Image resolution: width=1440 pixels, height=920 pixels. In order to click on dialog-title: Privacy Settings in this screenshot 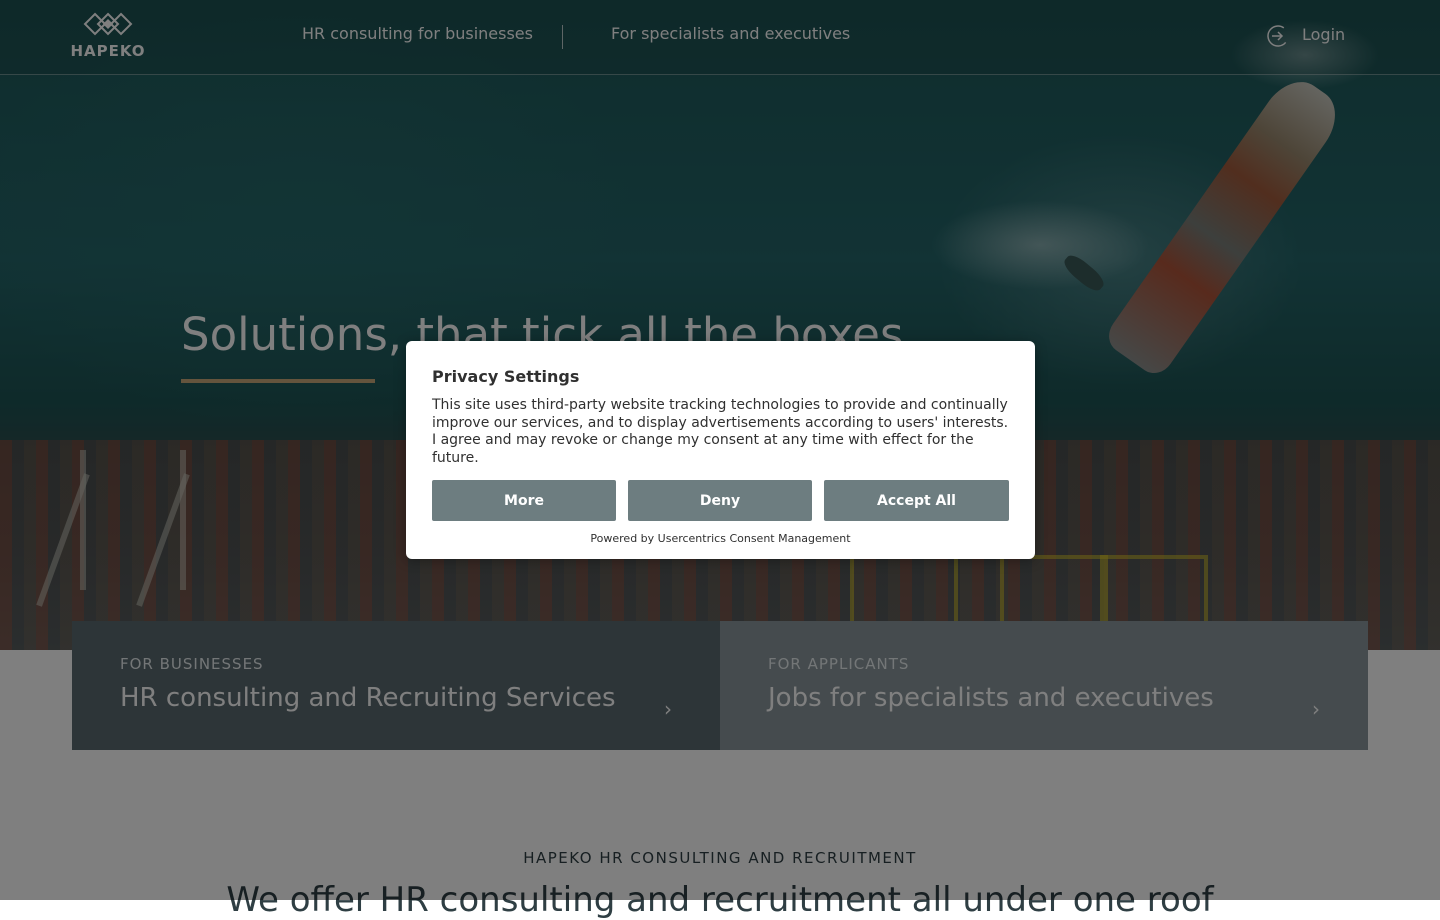, I will do `click(506, 376)`.